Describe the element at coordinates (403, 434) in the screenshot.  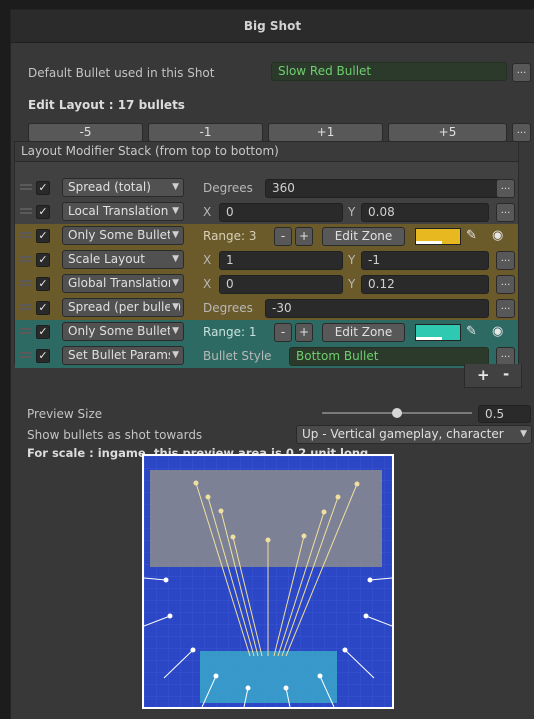
I see `shot-direction-value: Up - Vertical gameplay, character` at that location.